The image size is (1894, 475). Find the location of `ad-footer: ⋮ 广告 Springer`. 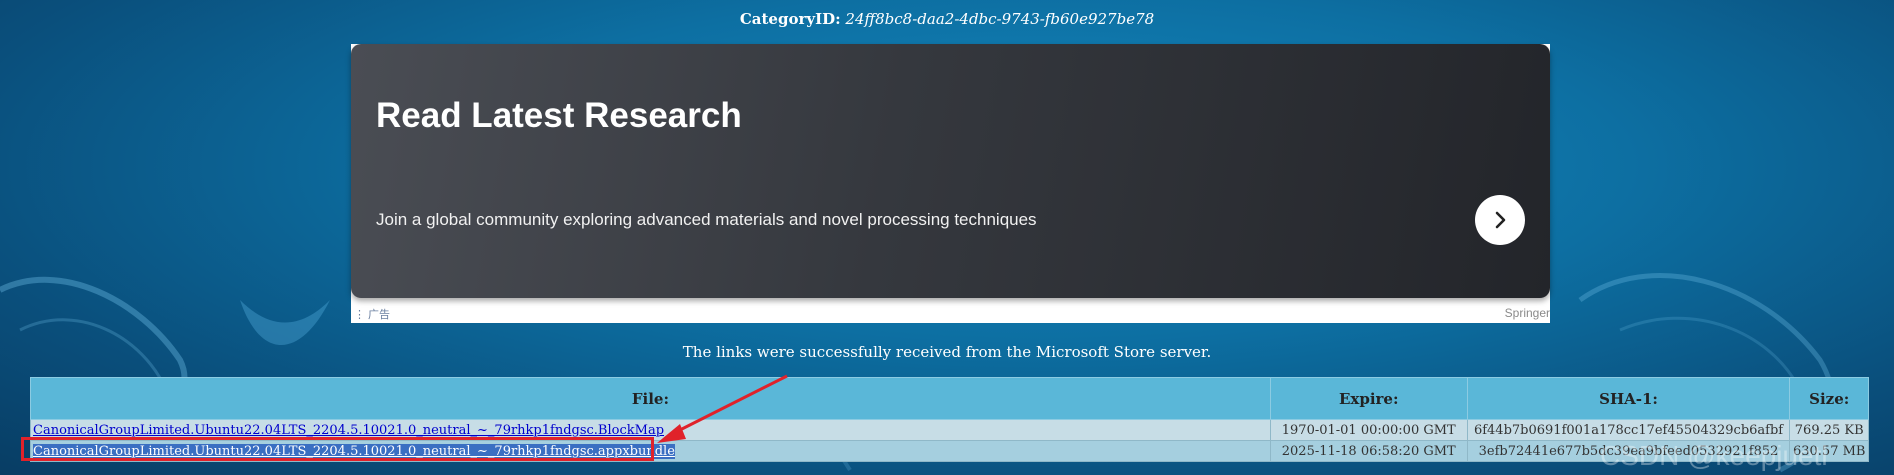

ad-footer: ⋮ 广告 Springer is located at coordinates (950, 313).